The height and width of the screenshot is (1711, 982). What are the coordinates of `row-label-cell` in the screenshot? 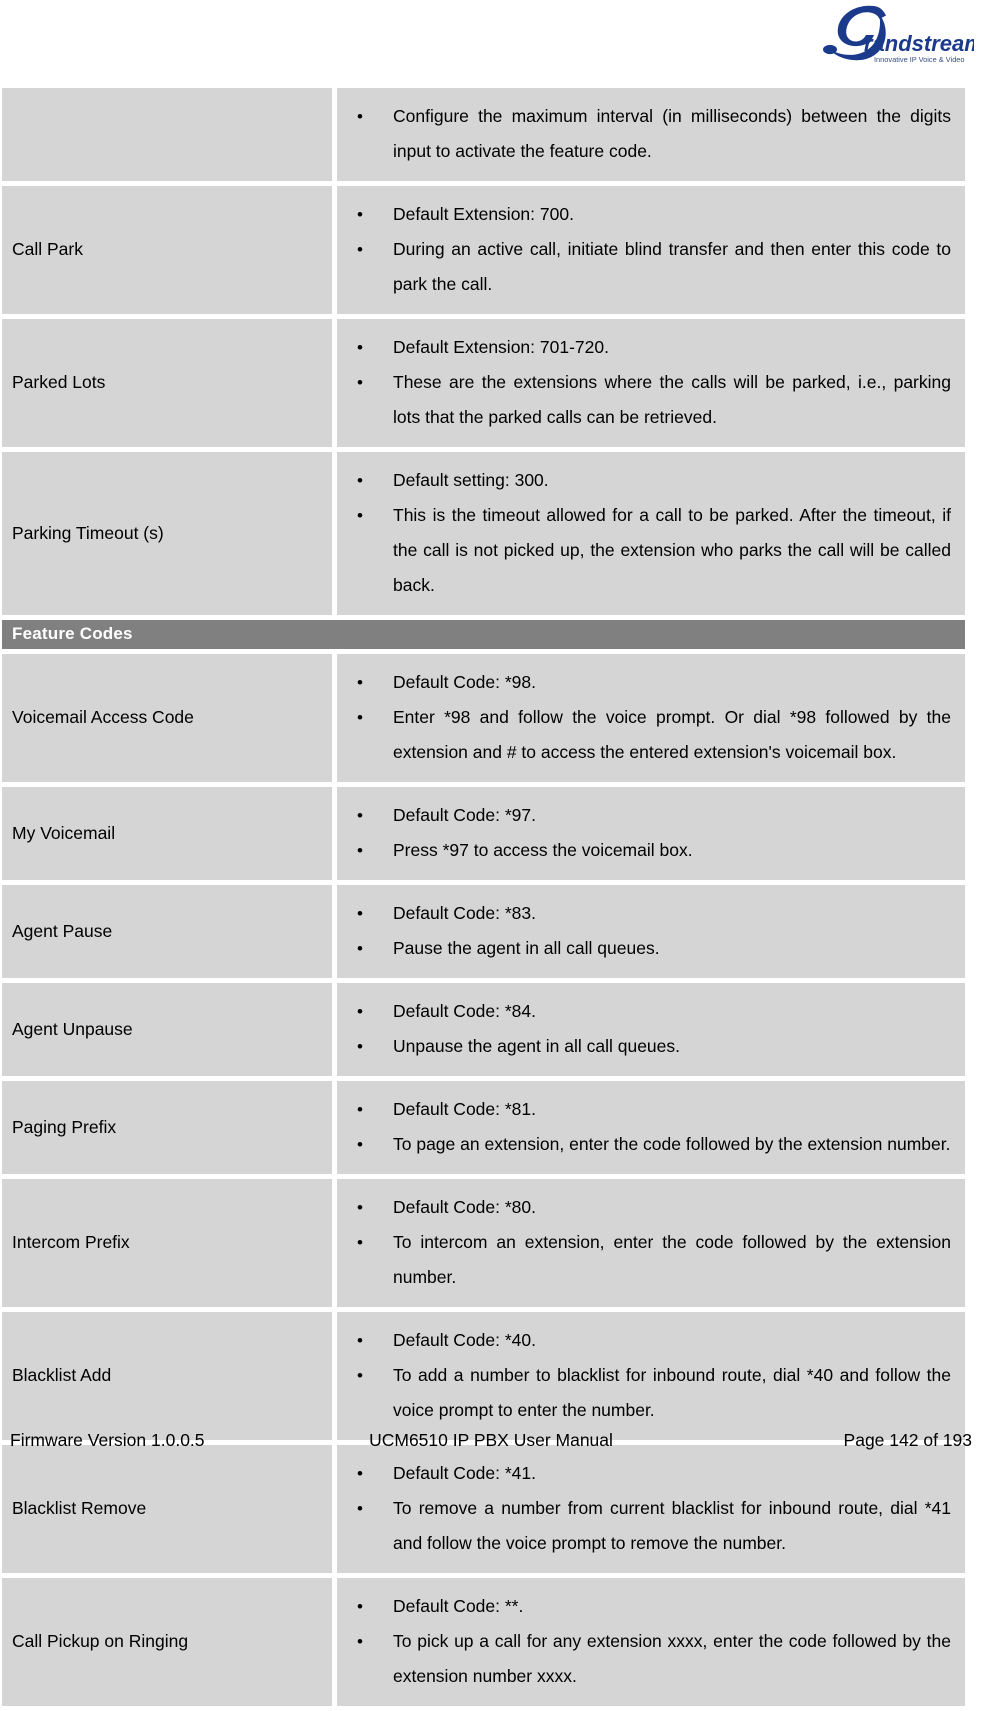 It's located at (167, 134).